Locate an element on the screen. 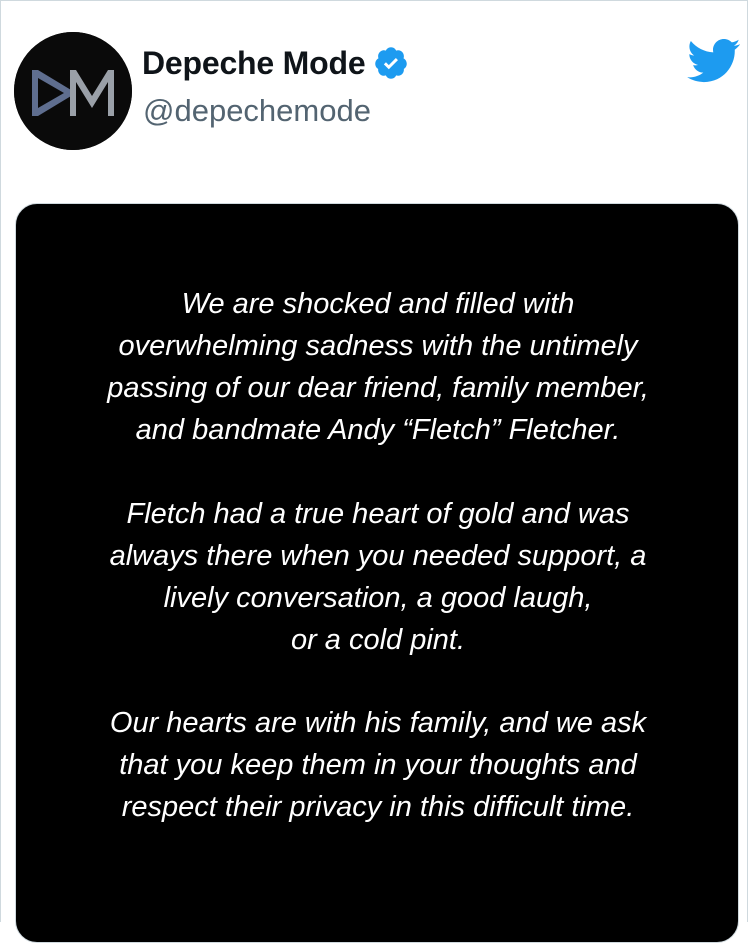  display-name: Depeche Mode is located at coordinates (254, 63).